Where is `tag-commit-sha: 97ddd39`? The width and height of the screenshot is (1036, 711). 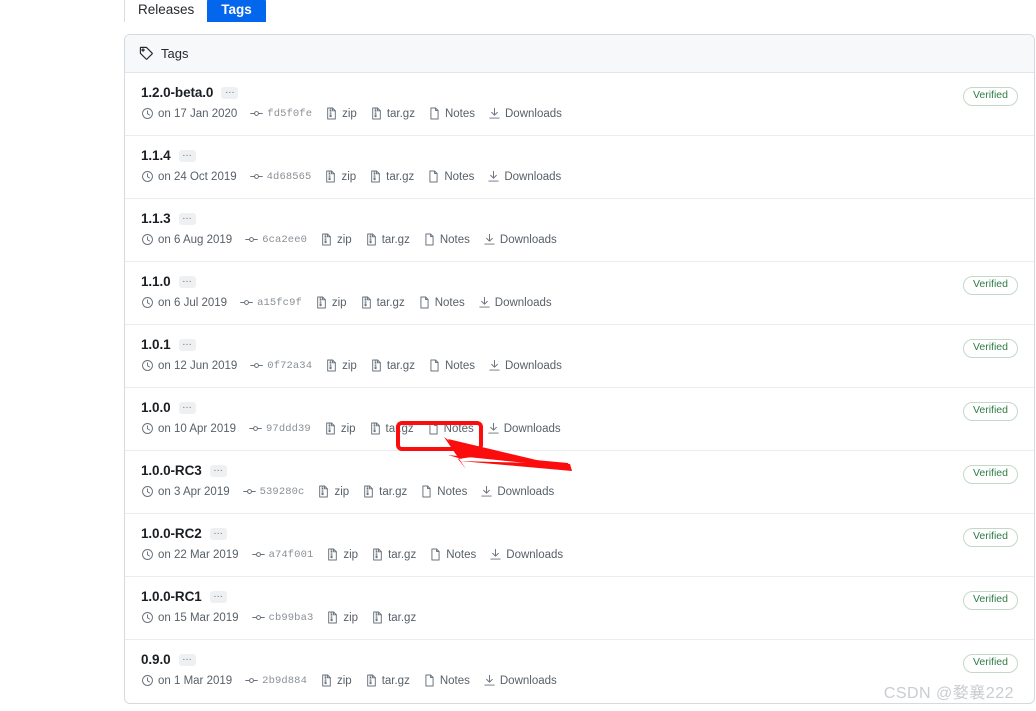 tag-commit-sha: 97ddd39 is located at coordinates (280, 428).